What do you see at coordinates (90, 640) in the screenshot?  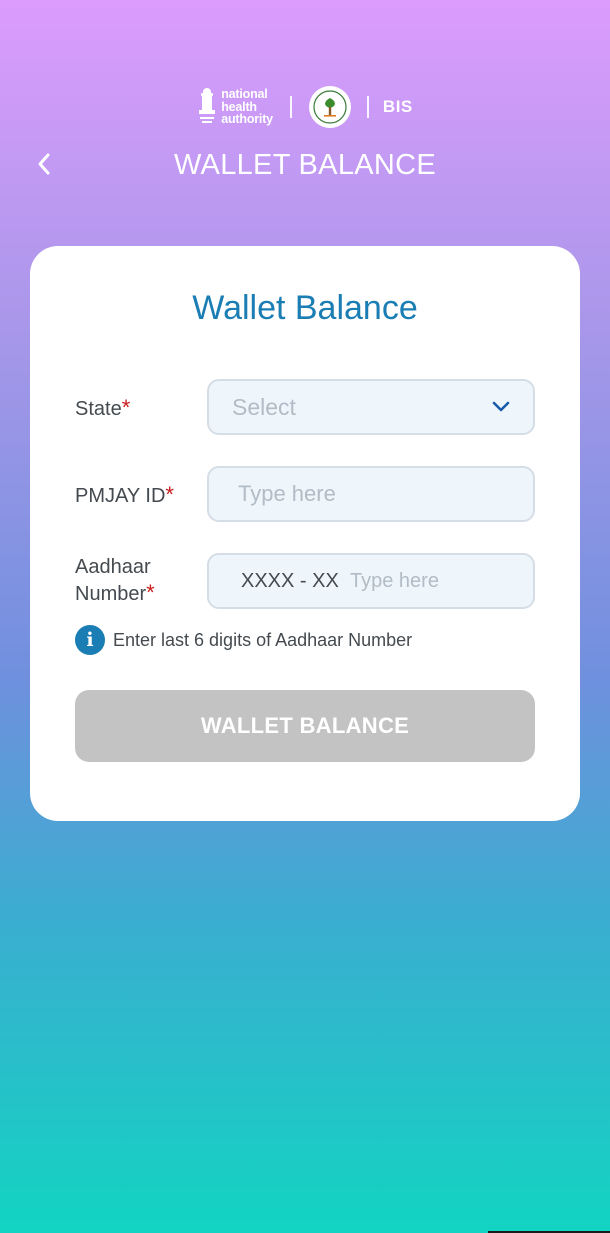 I see `info-icon: i` at bounding box center [90, 640].